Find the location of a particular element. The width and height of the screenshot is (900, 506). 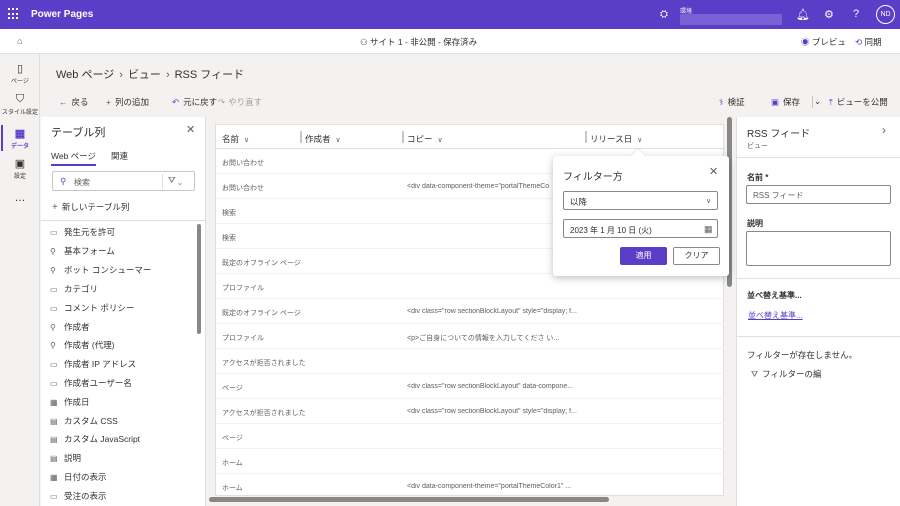

undo-button: ↶ 元に戻す is located at coordinates (194, 102).